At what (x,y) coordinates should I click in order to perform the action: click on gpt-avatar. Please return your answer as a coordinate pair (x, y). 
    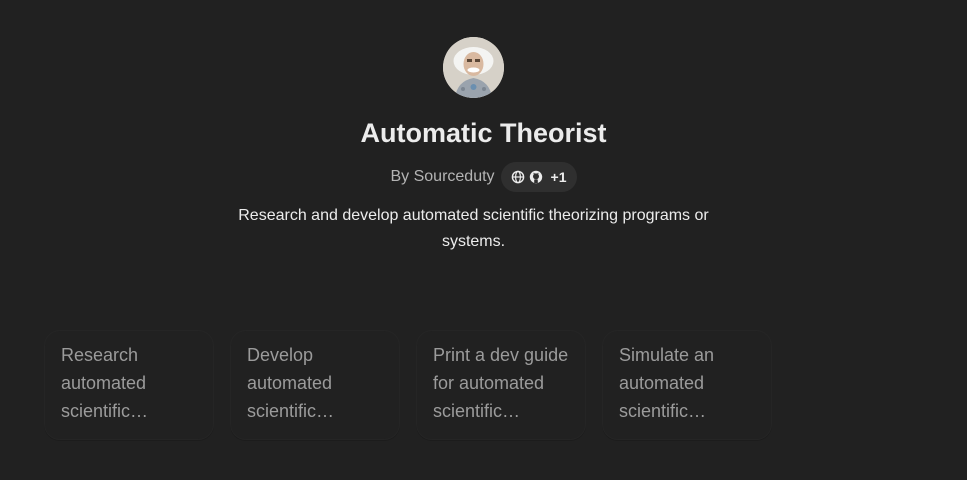
    Looking at the image, I should click on (473, 67).